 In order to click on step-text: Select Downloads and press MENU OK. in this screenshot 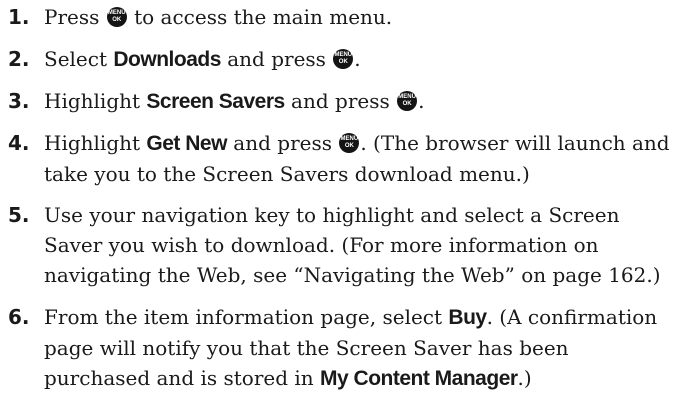, I will do `click(202, 59)`.